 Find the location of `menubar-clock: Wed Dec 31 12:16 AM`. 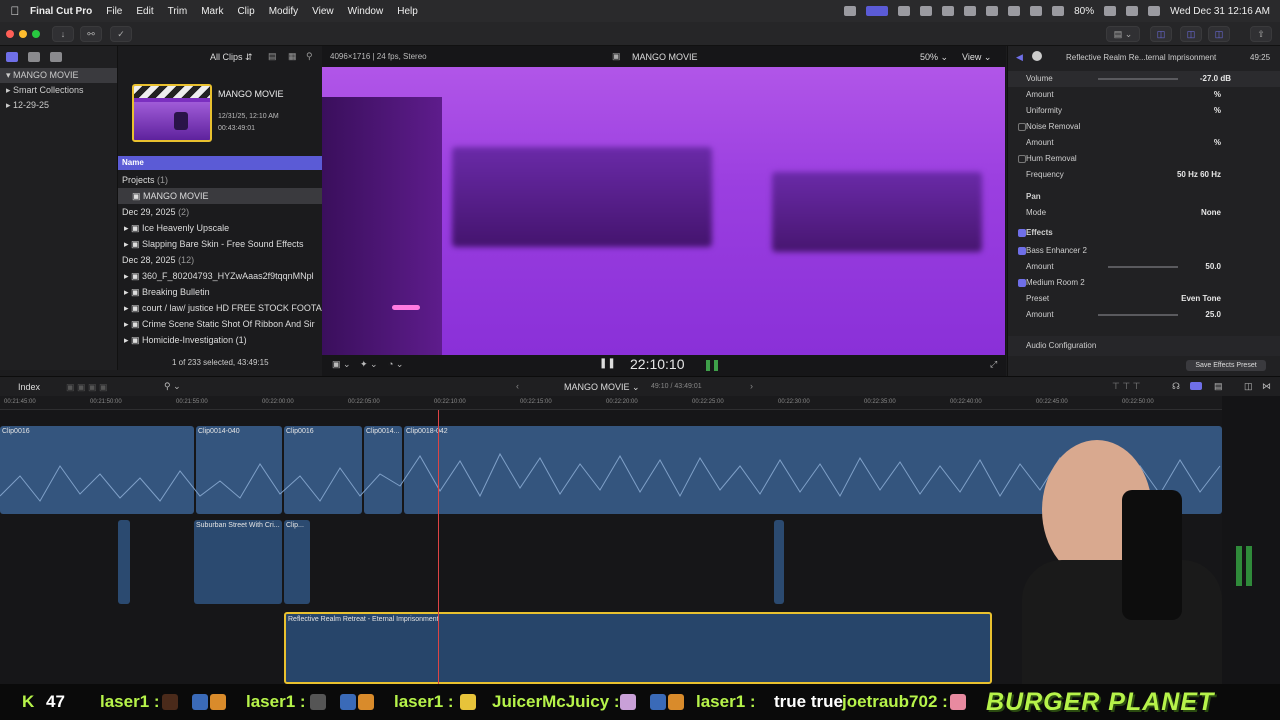

menubar-clock: Wed Dec 31 12:16 AM is located at coordinates (1220, 11).